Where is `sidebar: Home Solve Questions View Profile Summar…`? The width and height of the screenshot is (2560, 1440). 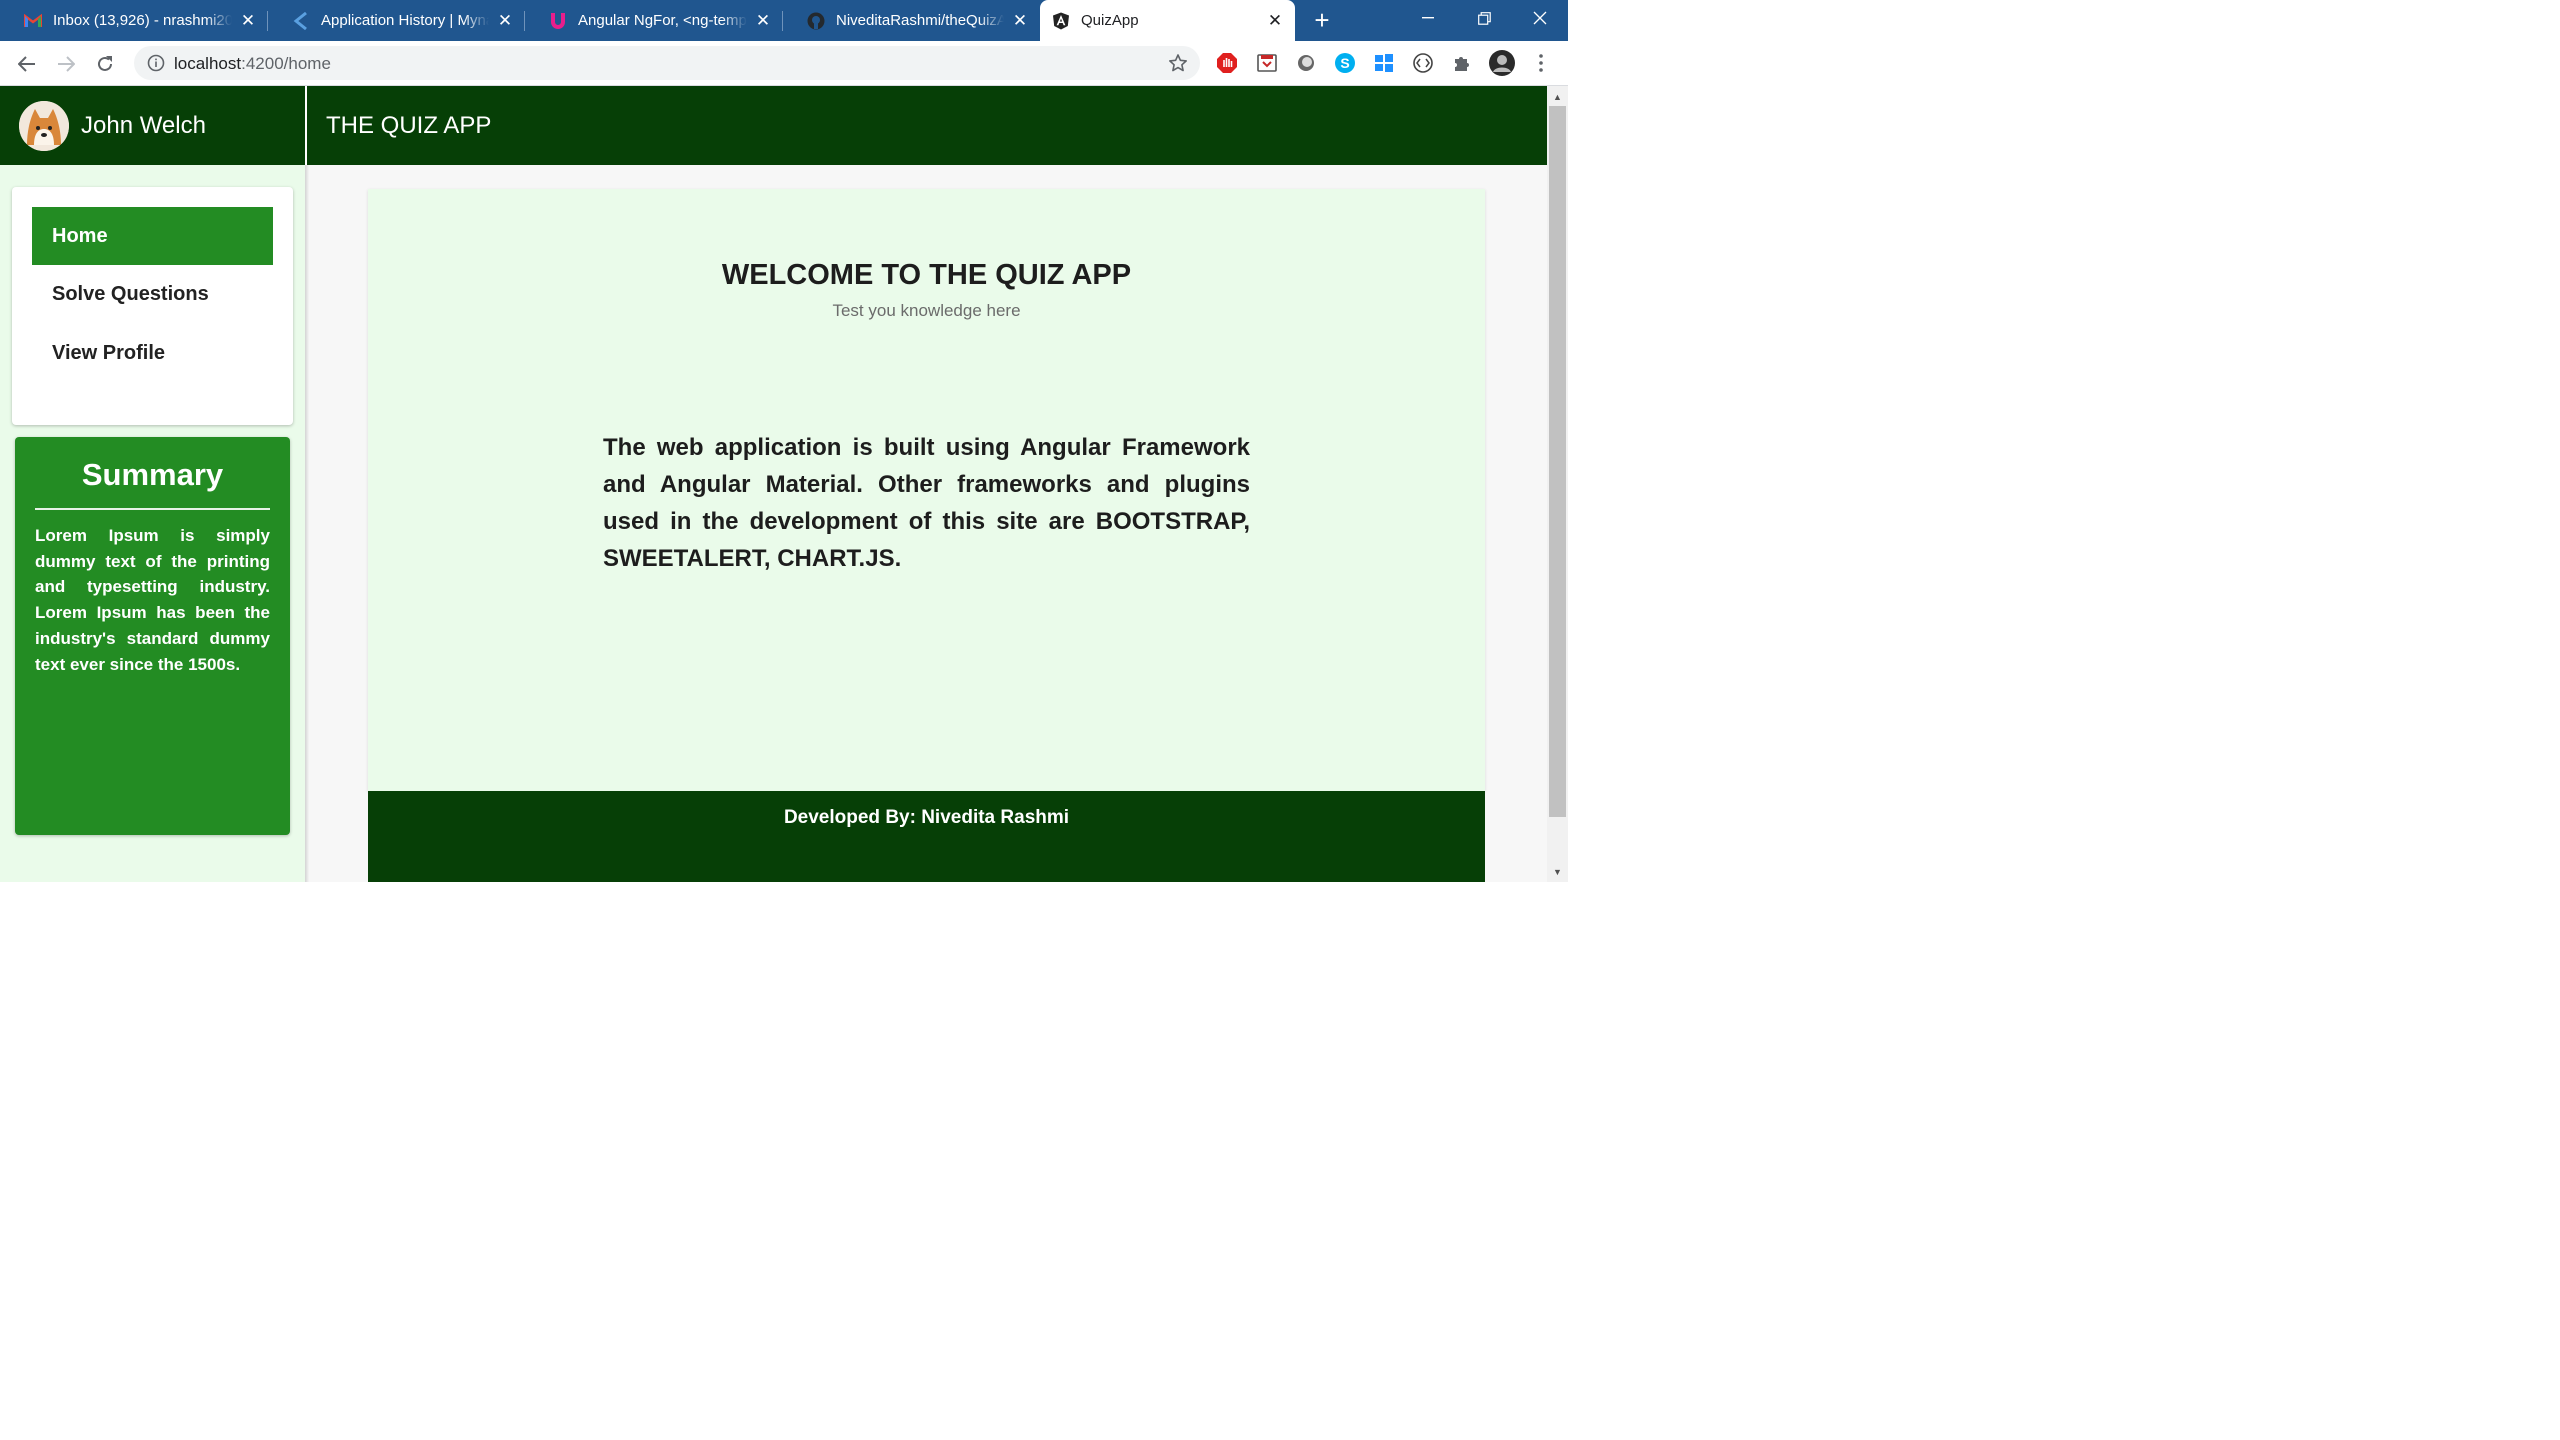
sidebar: Home Solve Questions View Profile Summar… is located at coordinates (152, 523).